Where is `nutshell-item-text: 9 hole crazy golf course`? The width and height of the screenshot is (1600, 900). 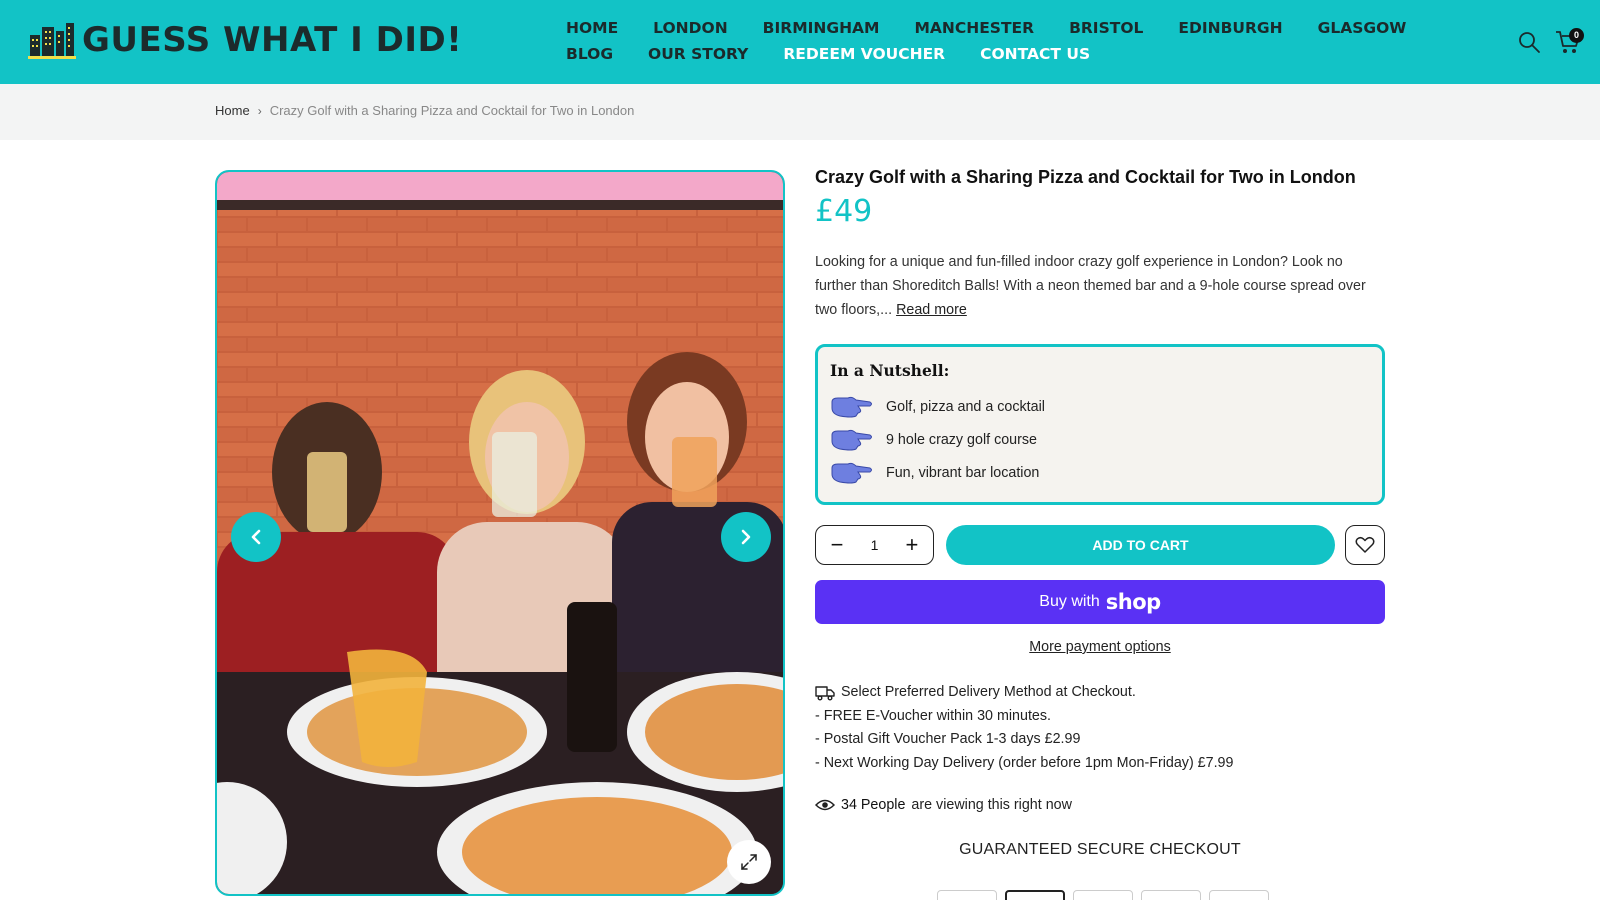 nutshell-item-text: 9 hole crazy golf course is located at coordinates (961, 439).